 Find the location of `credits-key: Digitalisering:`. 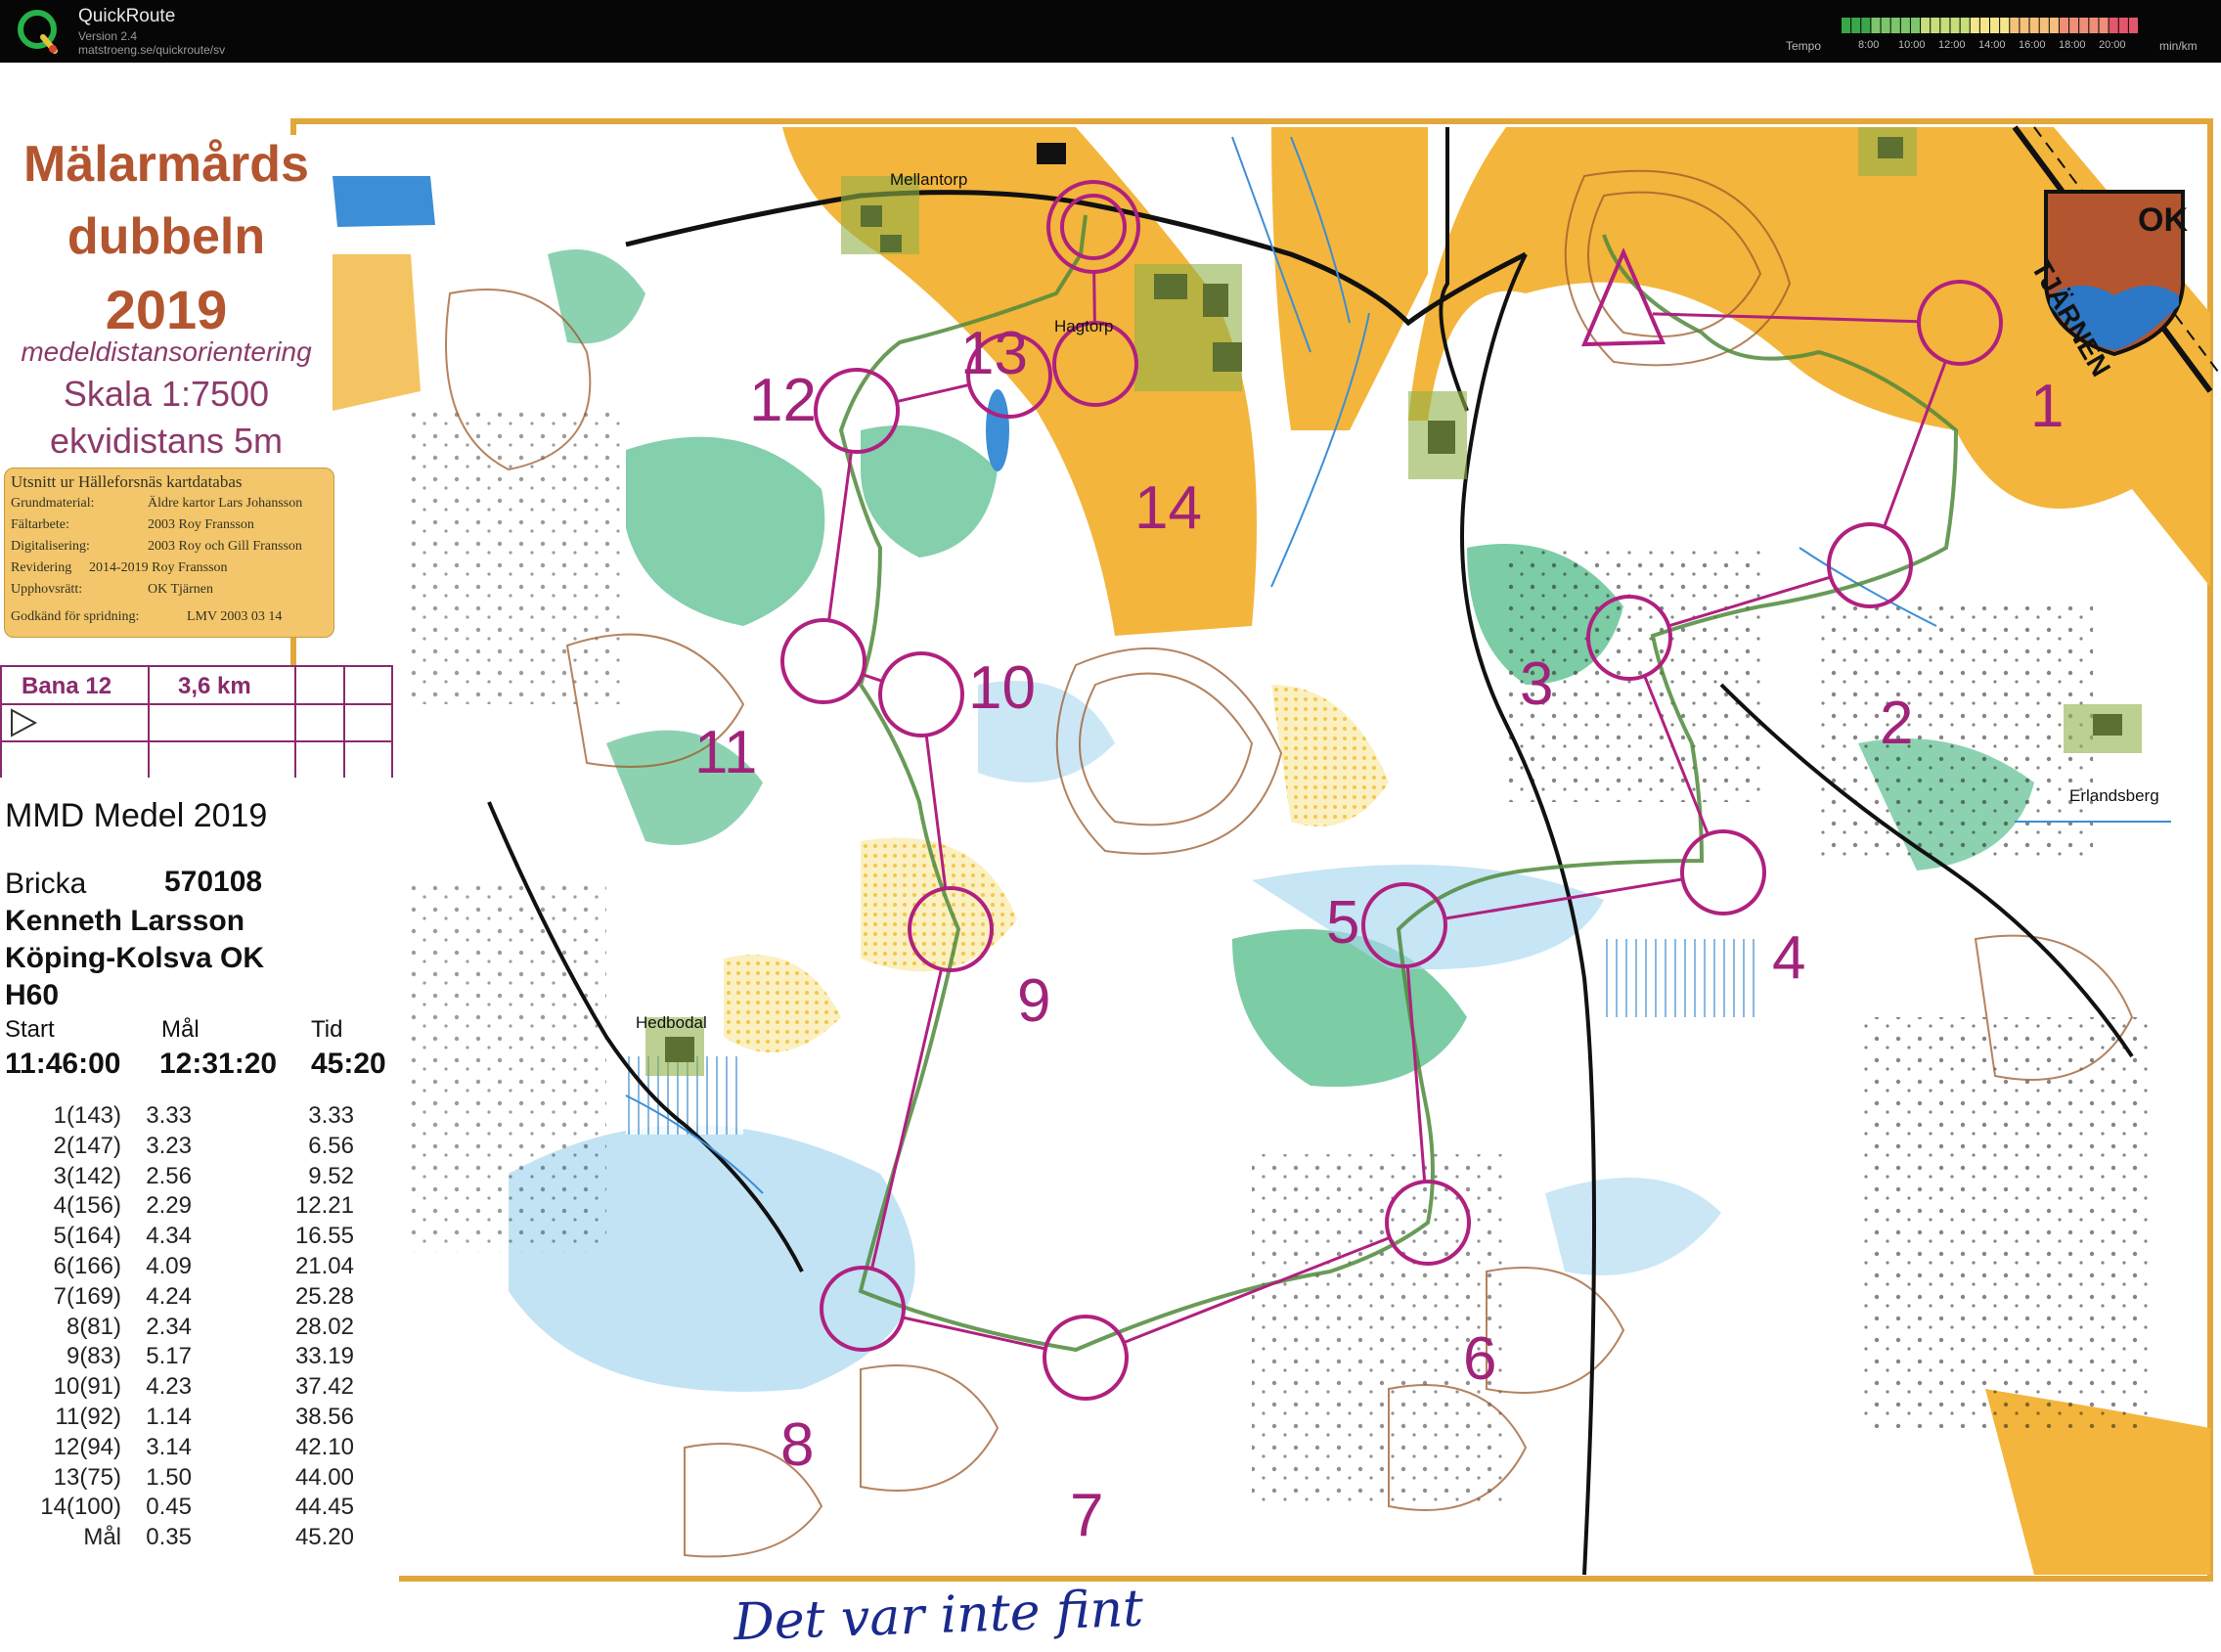

credits-key: Digitalisering: is located at coordinates (50, 547).